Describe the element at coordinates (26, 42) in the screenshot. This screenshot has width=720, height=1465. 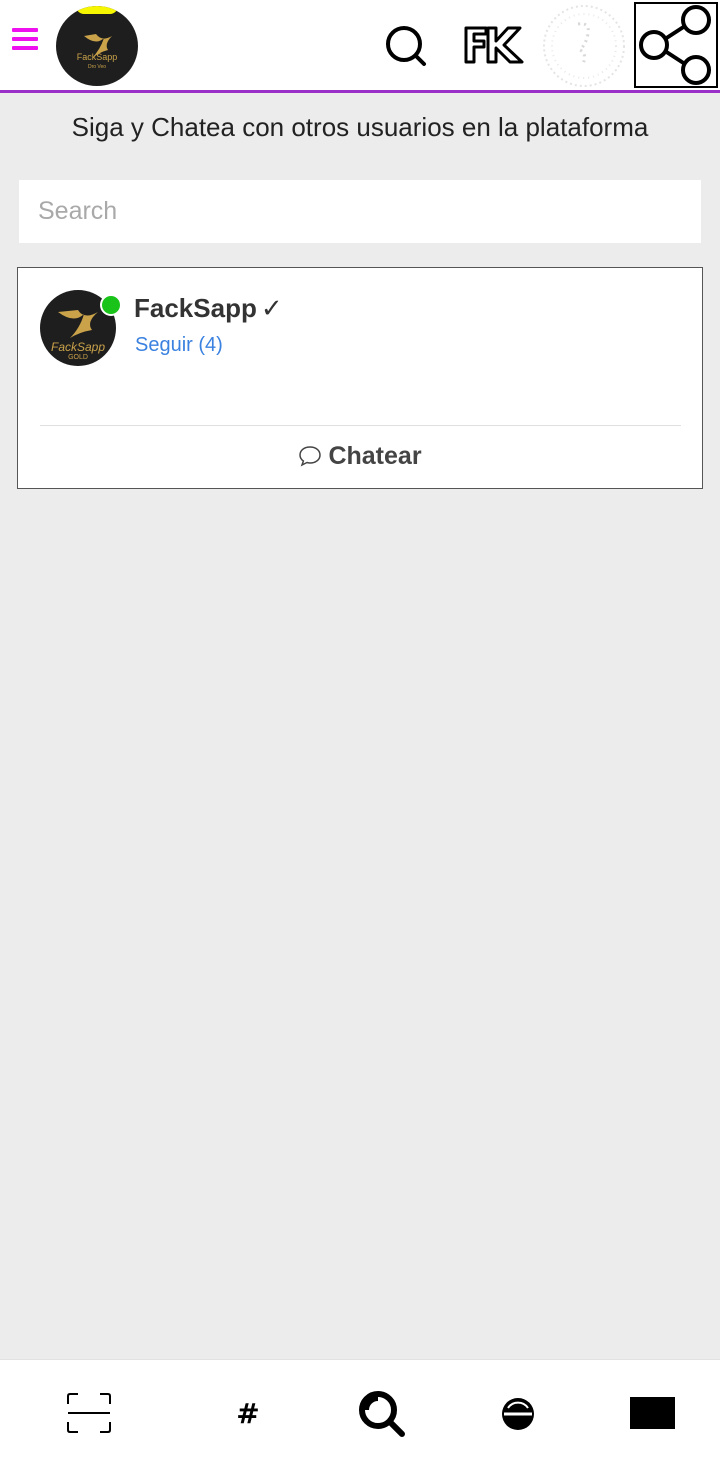
I see `hamburger-menu-icon` at that location.